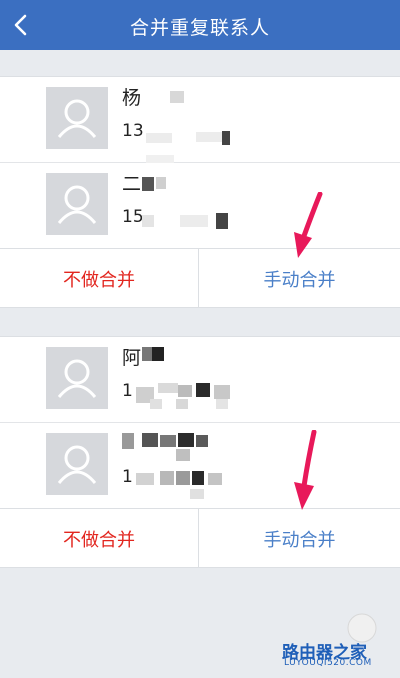 The image size is (400, 678). I want to click on contact-name: 二, so click(132, 184).